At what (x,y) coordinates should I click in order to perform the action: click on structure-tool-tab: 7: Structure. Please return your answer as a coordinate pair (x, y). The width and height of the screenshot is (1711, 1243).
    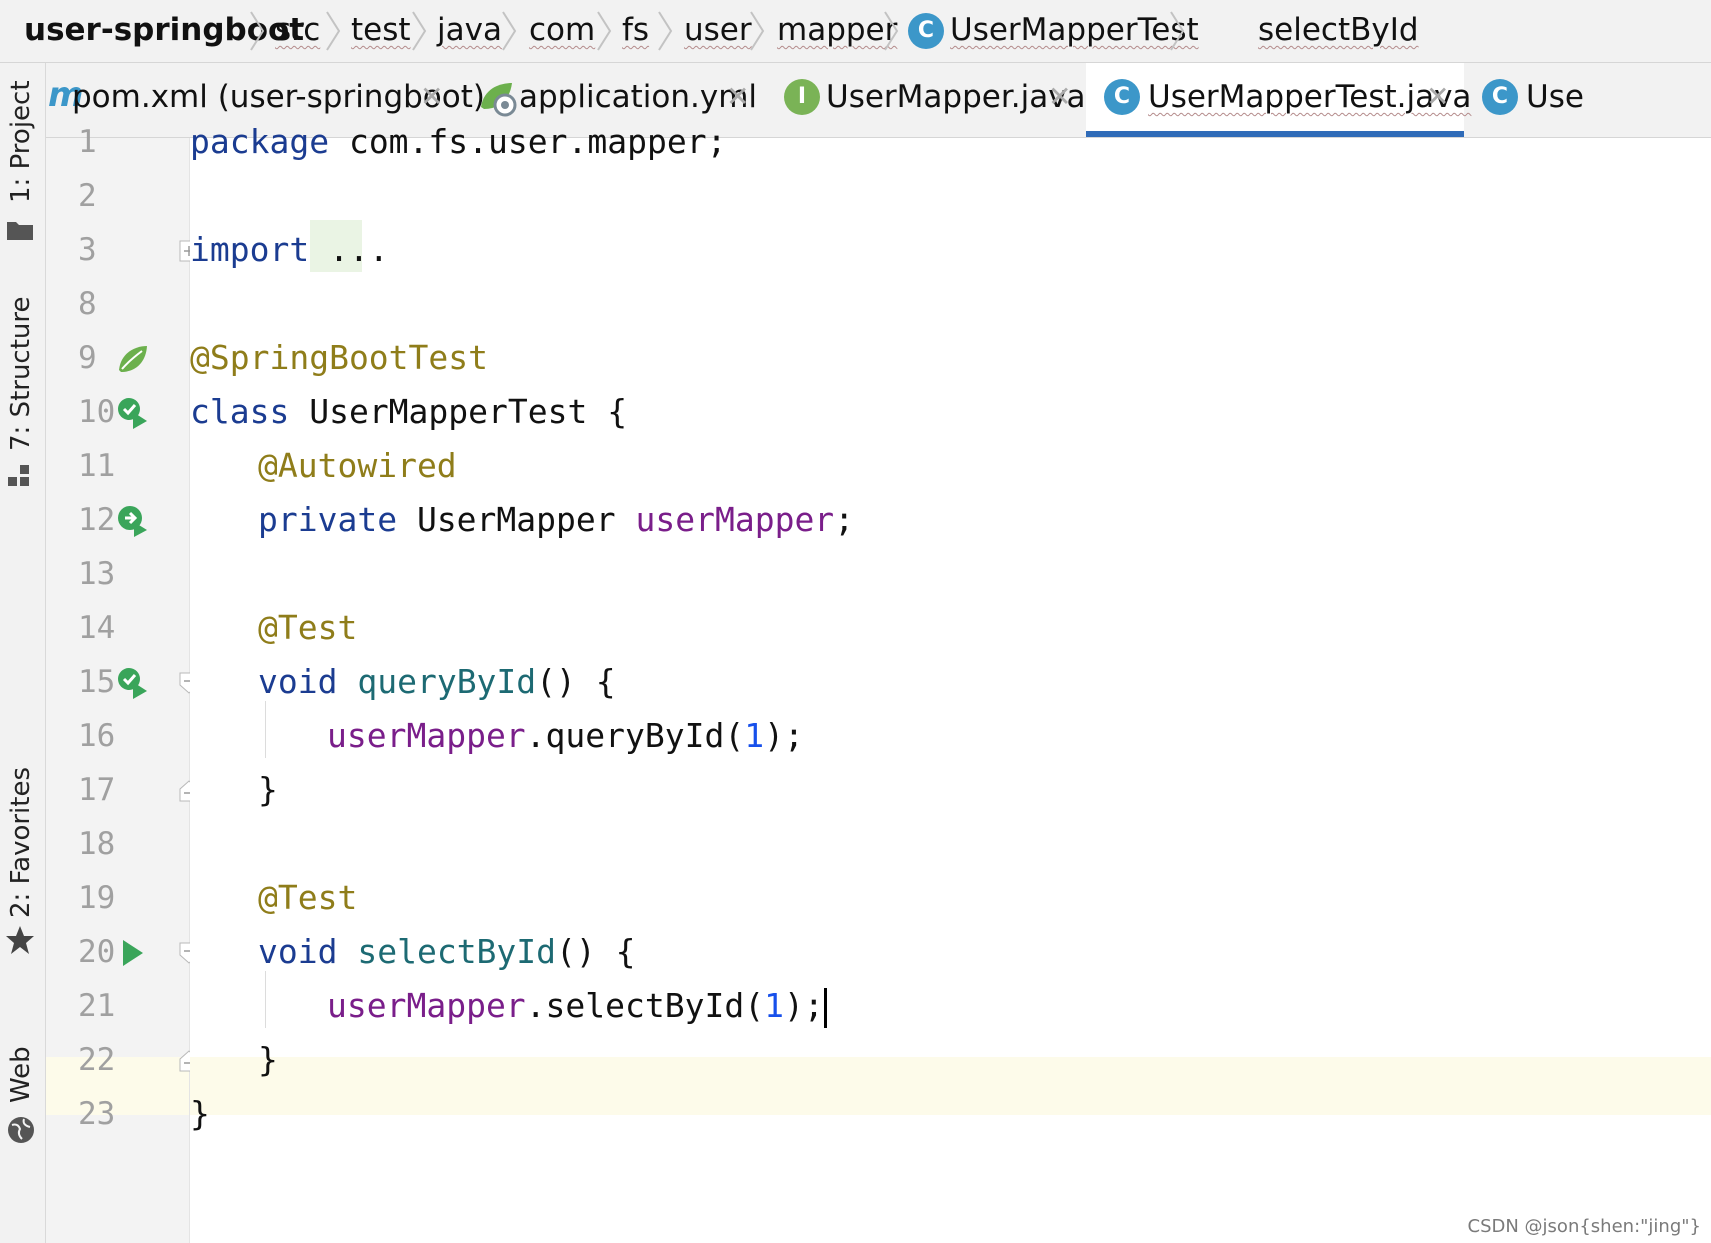
    Looking at the image, I should click on (22, 425).